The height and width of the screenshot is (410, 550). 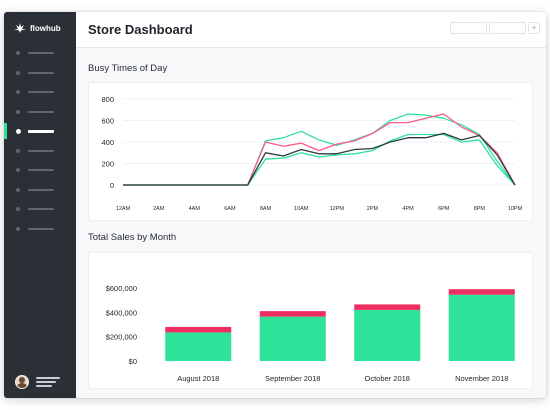 What do you see at coordinates (5, 131) in the screenshot?
I see `active-indicator` at bounding box center [5, 131].